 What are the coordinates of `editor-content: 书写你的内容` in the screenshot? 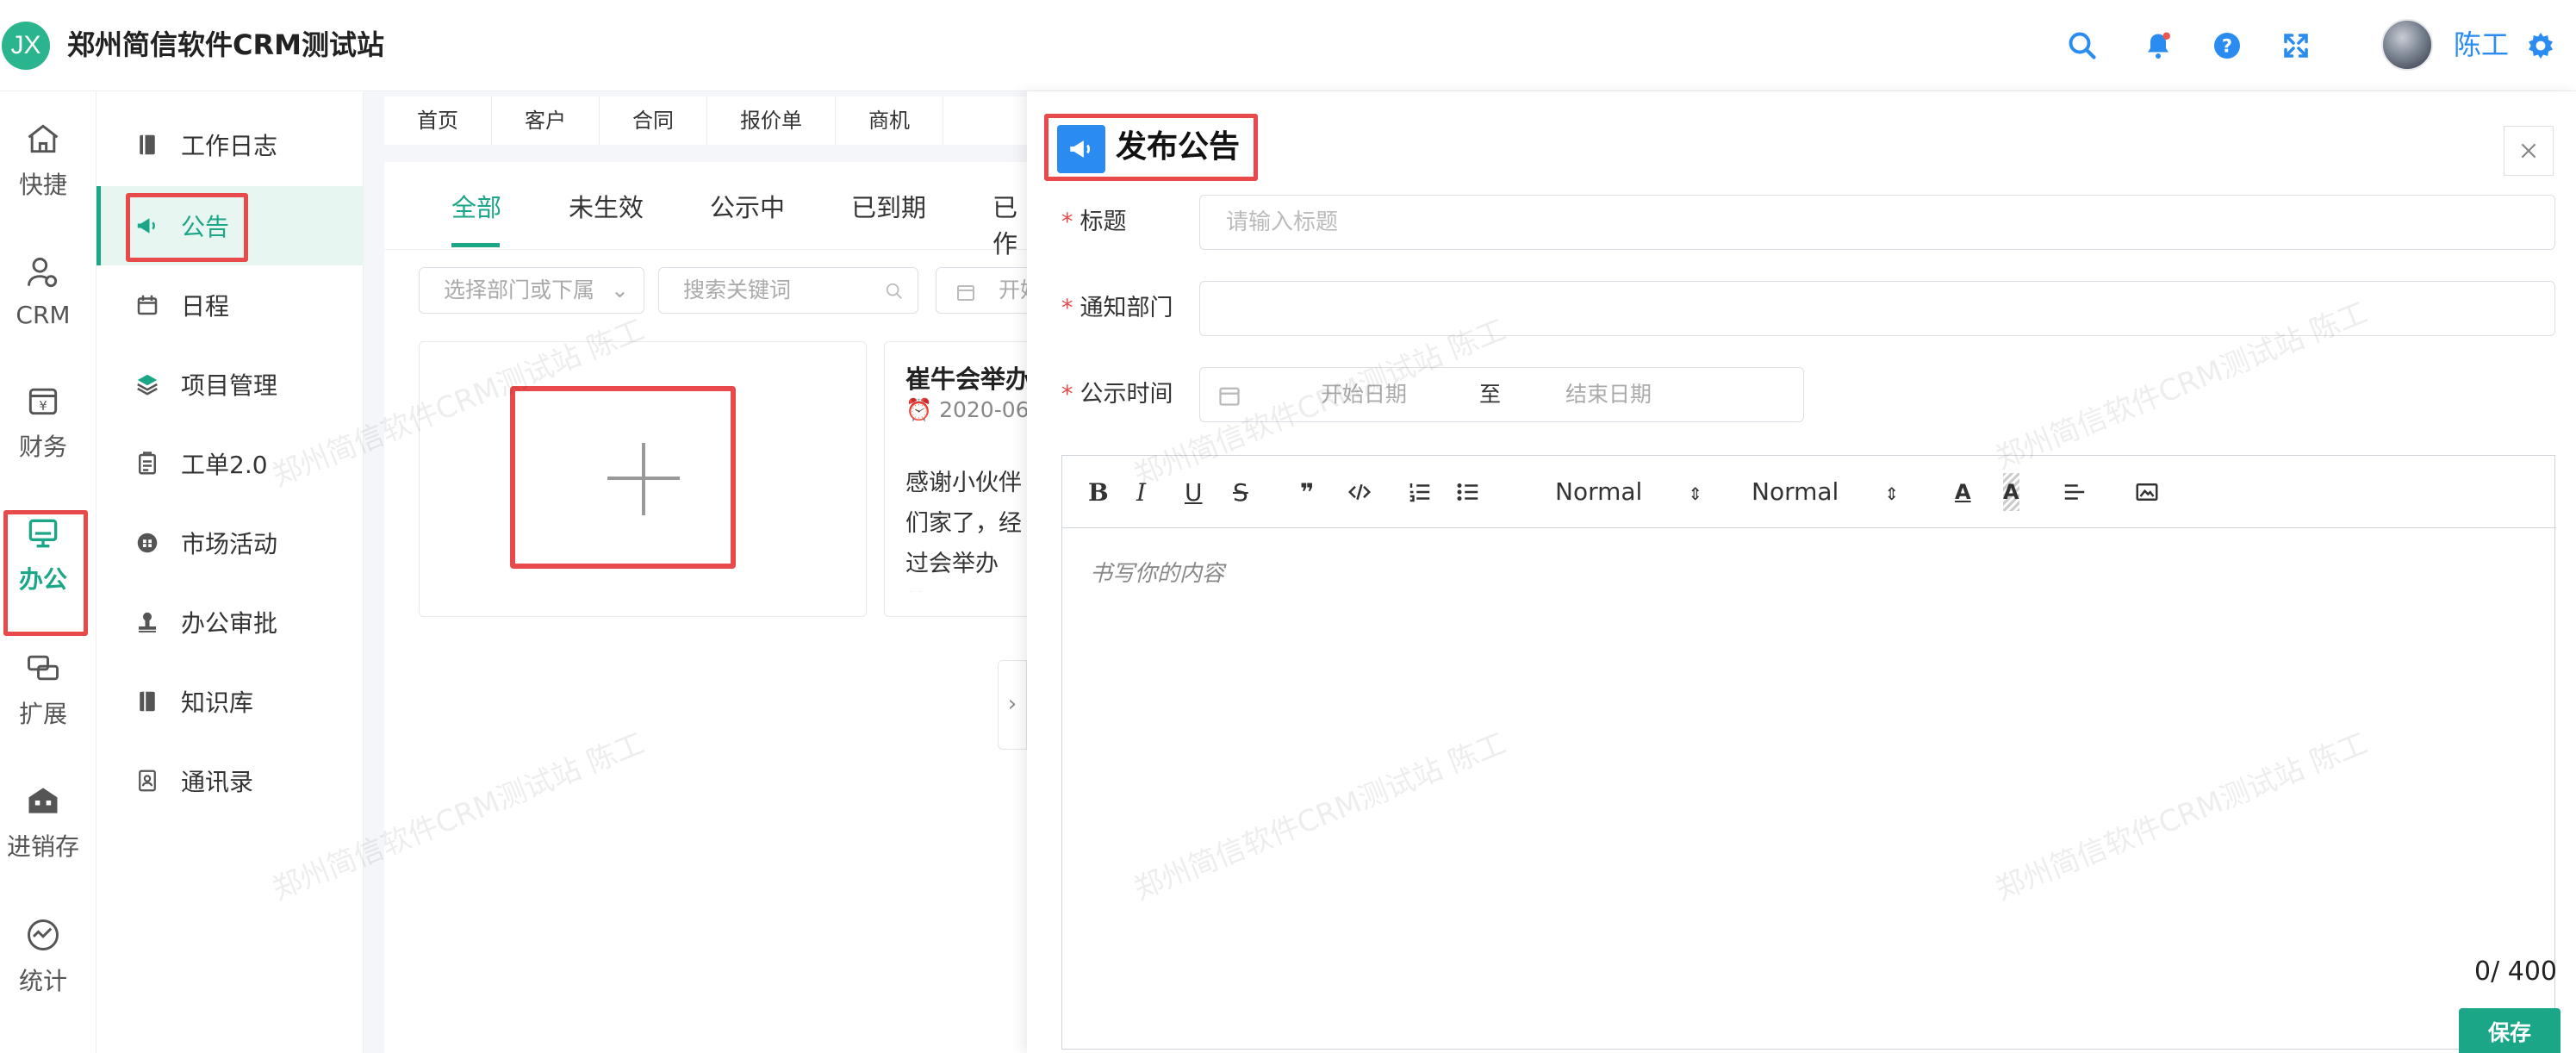 It's located at (1157, 572).